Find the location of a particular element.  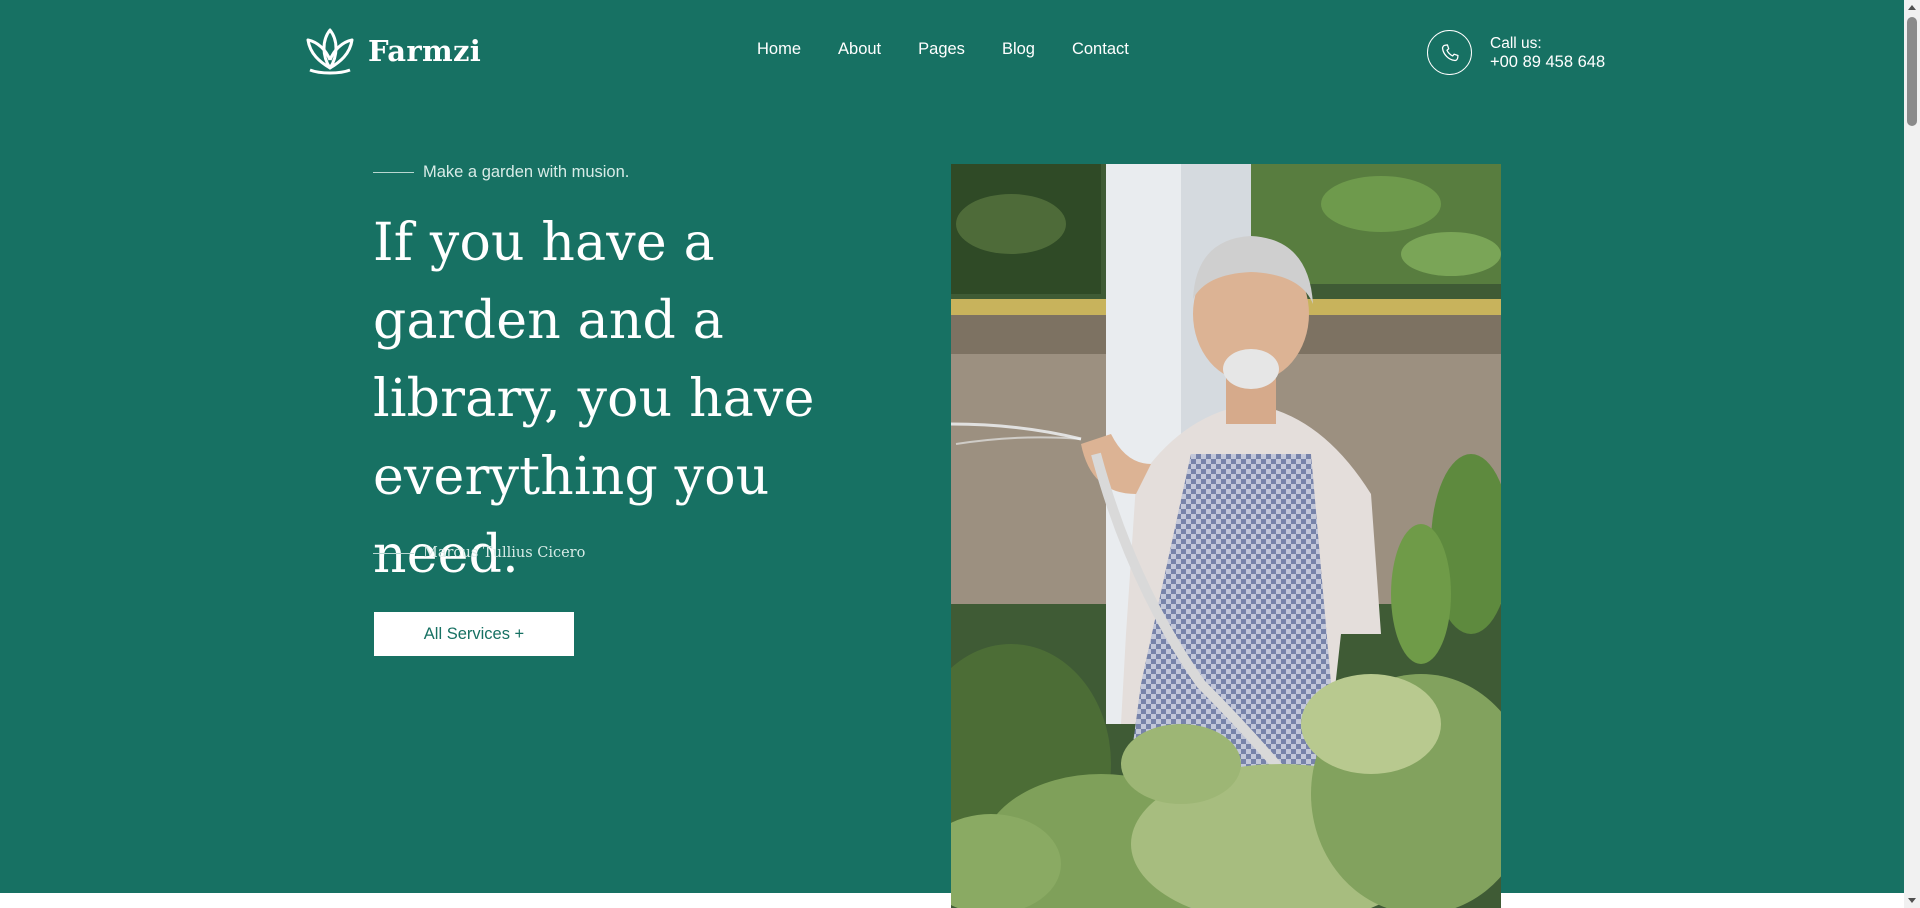

call-number: +00 89 458 648 is located at coordinates (1547, 62).